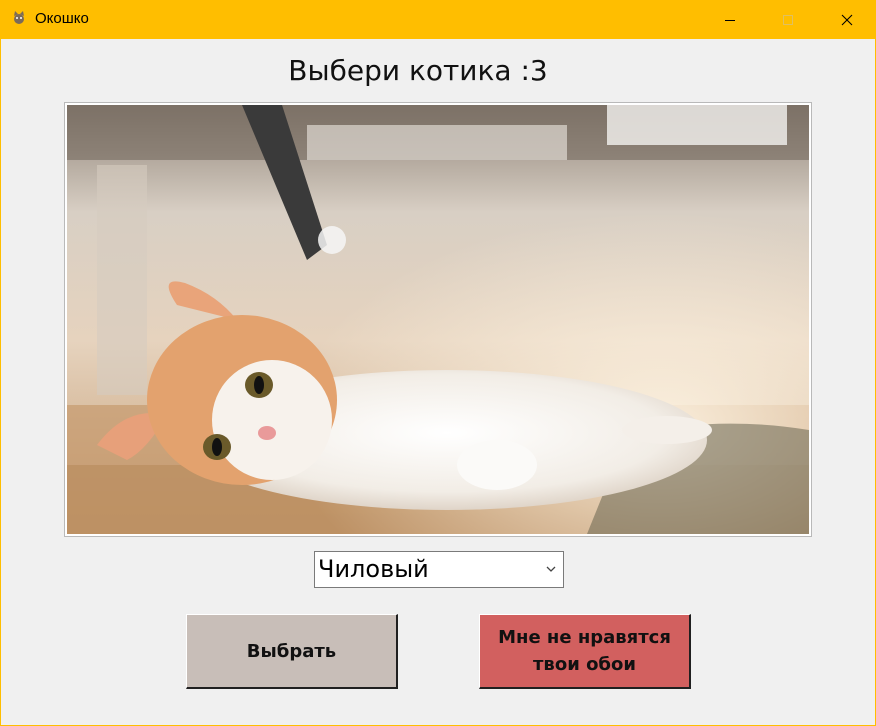 Image resolution: width=876 pixels, height=726 pixels. Describe the element at coordinates (19, 17) in the screenshot. I see `cat-app-icon` at that location.